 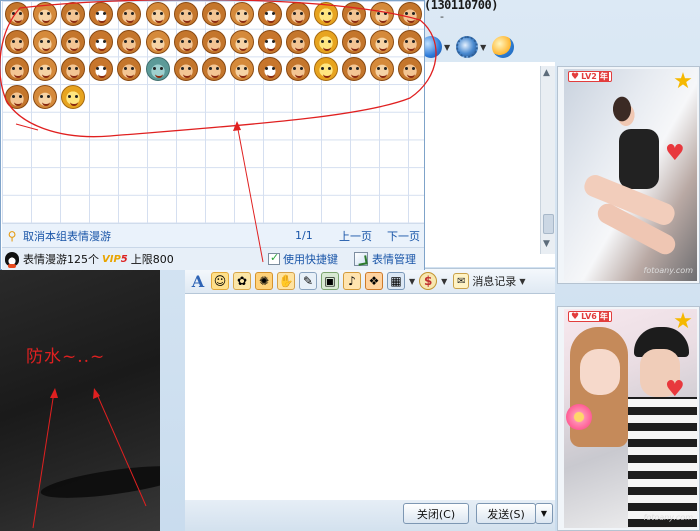 I want to click on music-icon: ♪, so click(x=352, y=281).